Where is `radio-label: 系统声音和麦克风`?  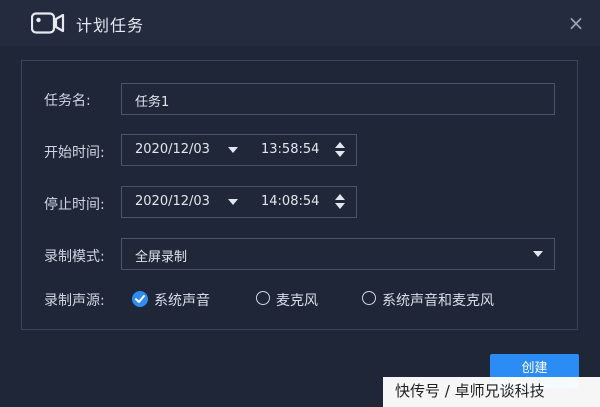 radio-label: 系统声音和麦克风 is located at coordinates (438, 301).